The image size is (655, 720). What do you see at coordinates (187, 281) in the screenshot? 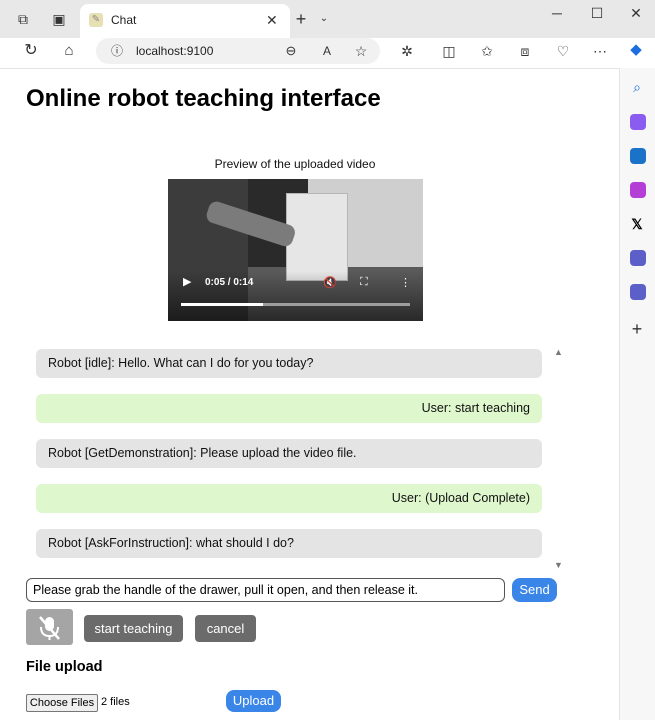
I see `play-icon: ▶` at bounding box center [187, 281].